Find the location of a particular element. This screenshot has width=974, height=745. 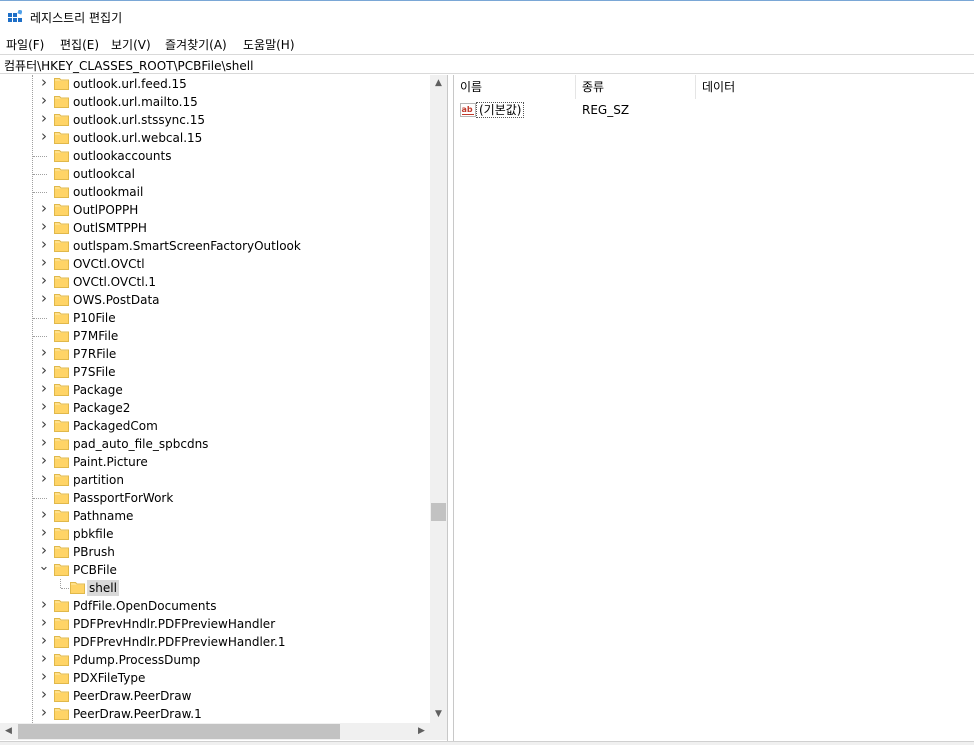

column-header-type: 종류 is located at coordinates (636, 87).